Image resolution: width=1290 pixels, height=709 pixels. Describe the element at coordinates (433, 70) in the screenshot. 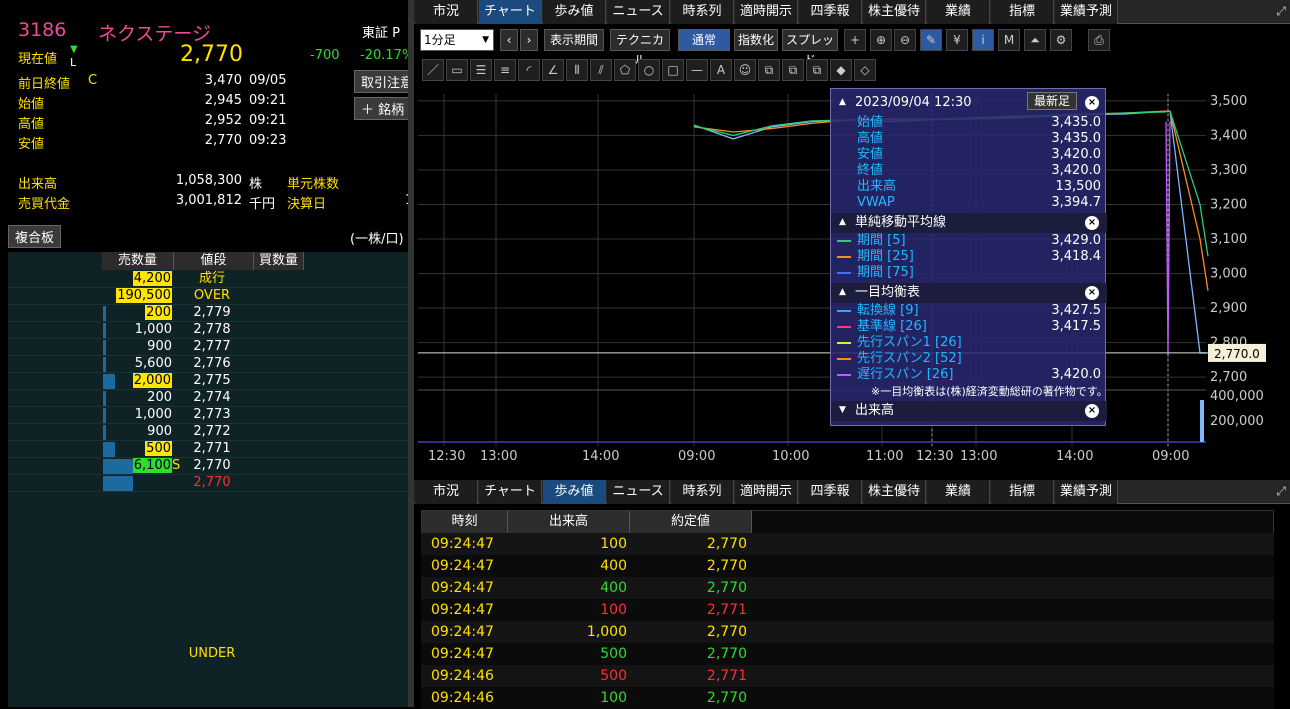

I see `line-tool-icon: ／` at that location.